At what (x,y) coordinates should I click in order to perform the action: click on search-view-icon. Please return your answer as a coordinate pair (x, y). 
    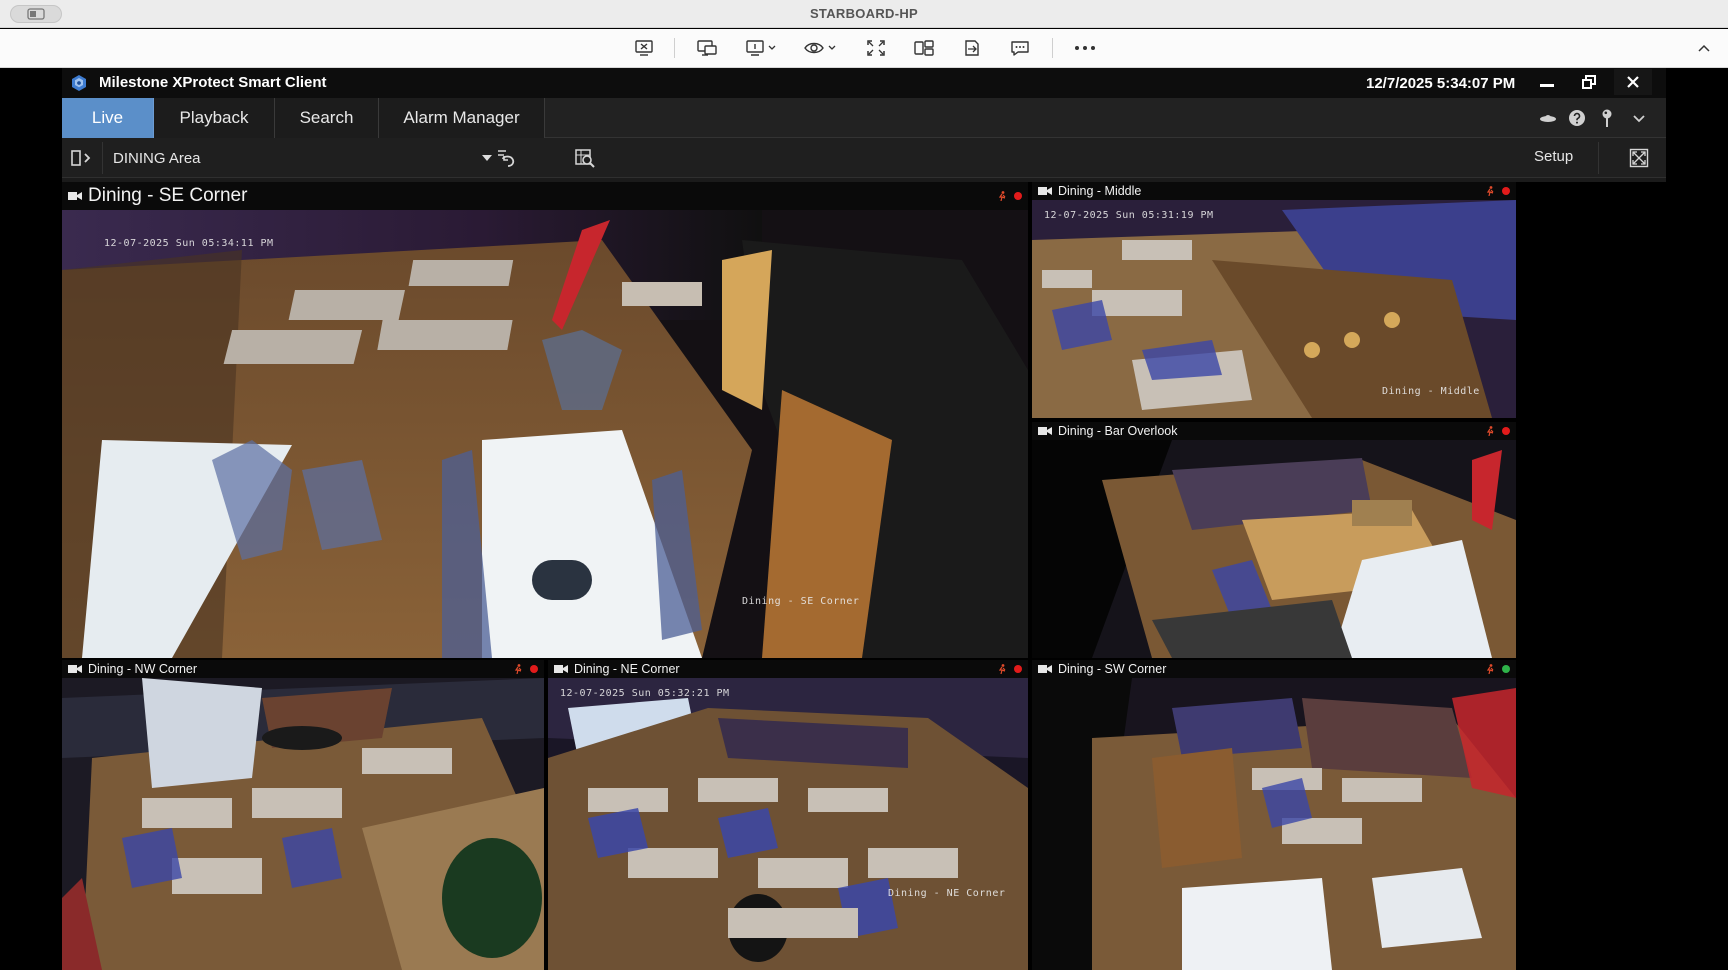
    Looking at the image, I should click on (585, 158).